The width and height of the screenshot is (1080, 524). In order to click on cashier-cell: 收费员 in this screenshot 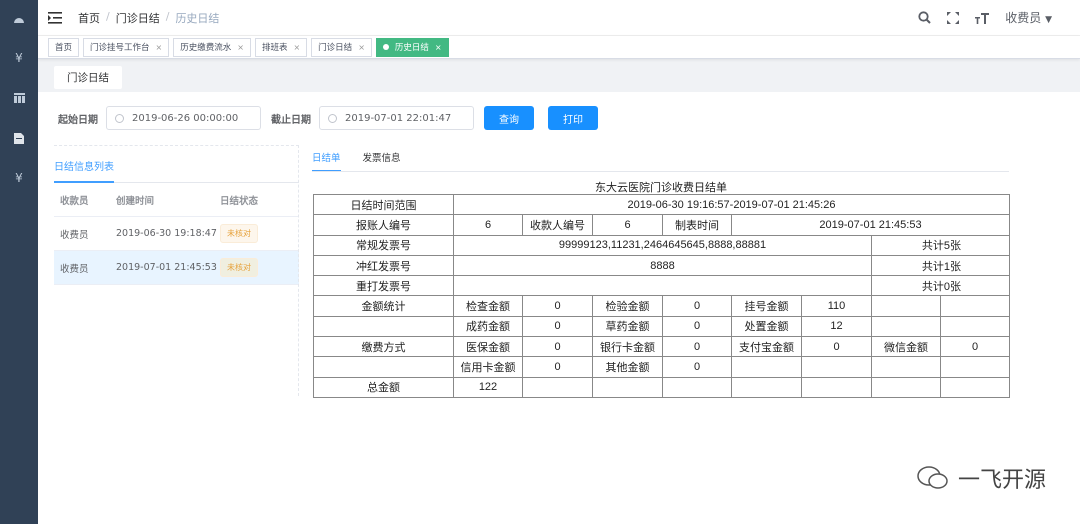, I will do `click(74, 269)`.